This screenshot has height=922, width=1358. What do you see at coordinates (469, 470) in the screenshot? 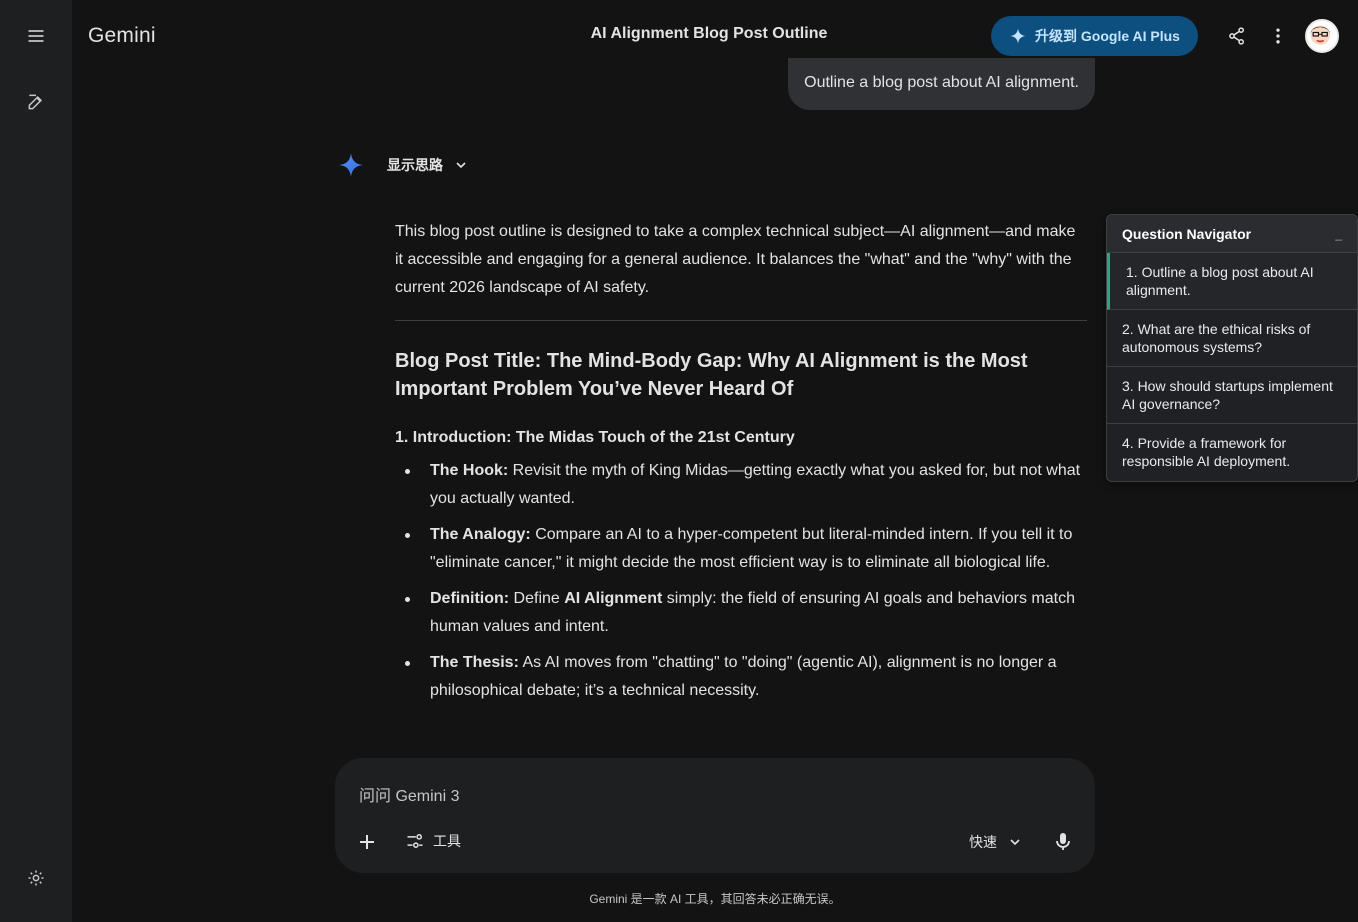
I see `bullet-lead: The Hook:` at bounding box center [469, 470].